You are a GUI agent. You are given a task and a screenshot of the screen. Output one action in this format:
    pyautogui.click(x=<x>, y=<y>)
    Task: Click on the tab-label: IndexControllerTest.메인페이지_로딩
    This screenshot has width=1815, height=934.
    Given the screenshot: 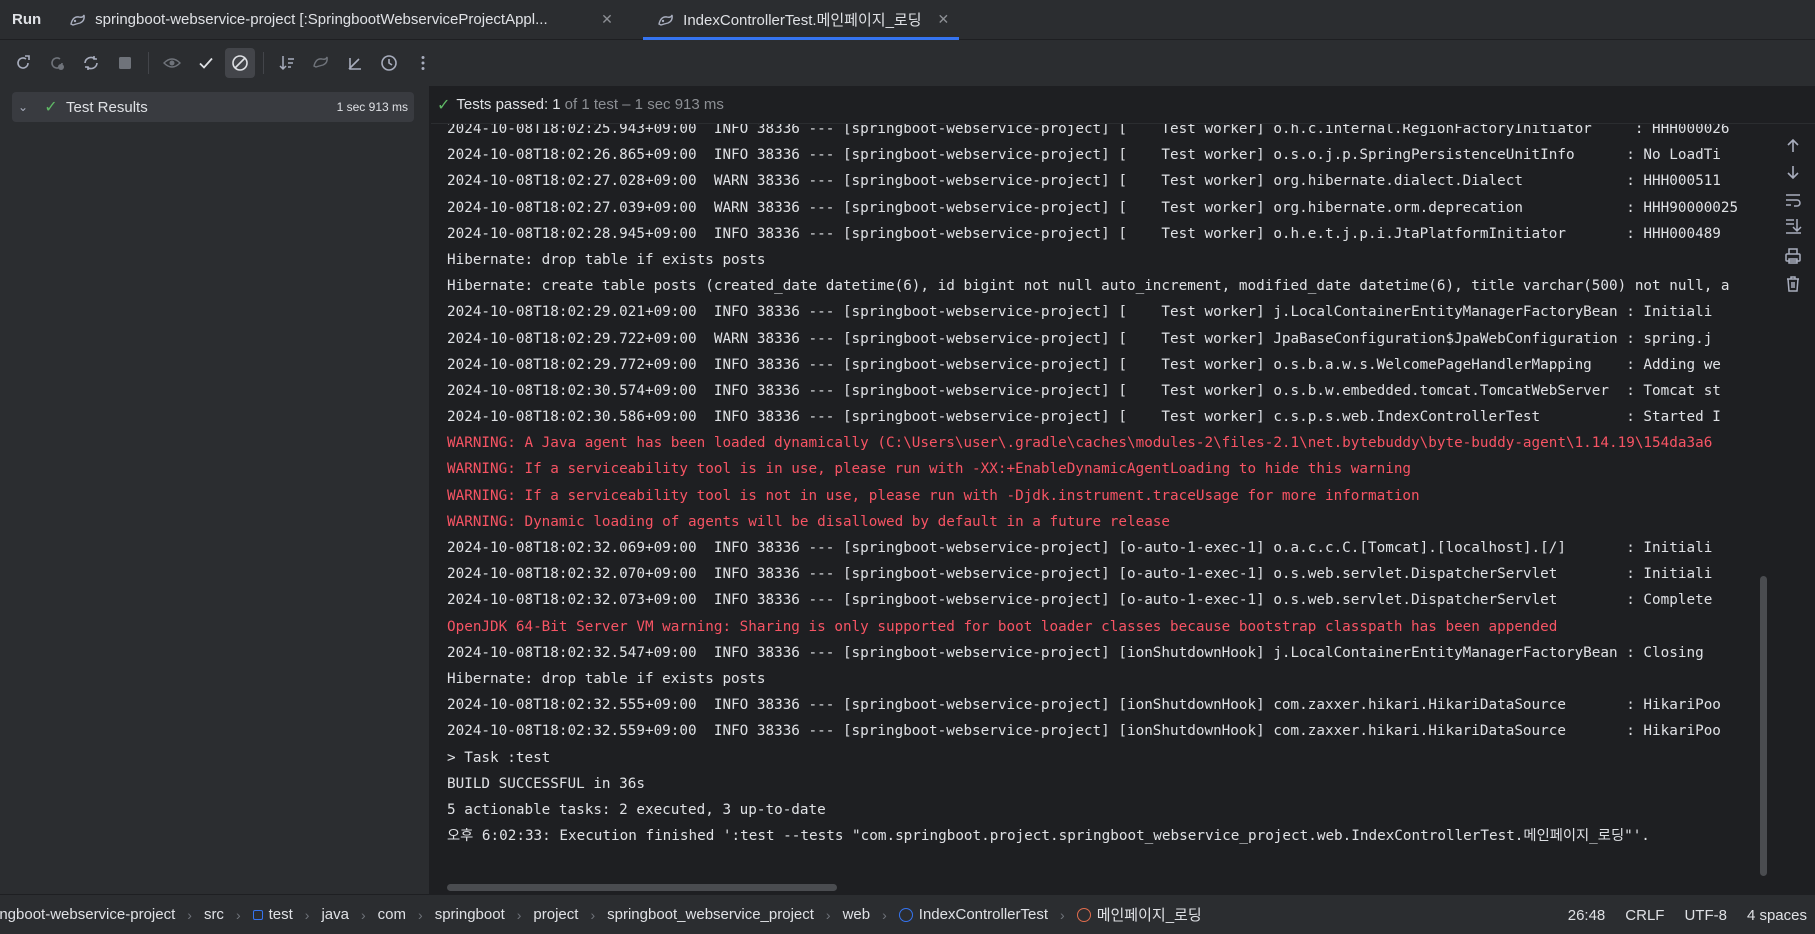 What is the action you would take?
    pyautogui.click(x=802, y=20)
    